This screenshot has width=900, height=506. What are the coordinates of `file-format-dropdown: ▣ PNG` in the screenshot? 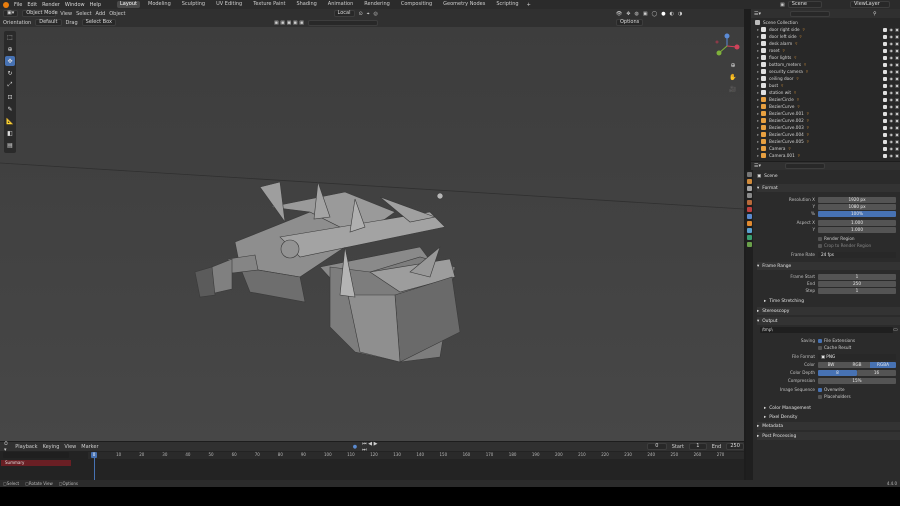 It's located at (857, 356).